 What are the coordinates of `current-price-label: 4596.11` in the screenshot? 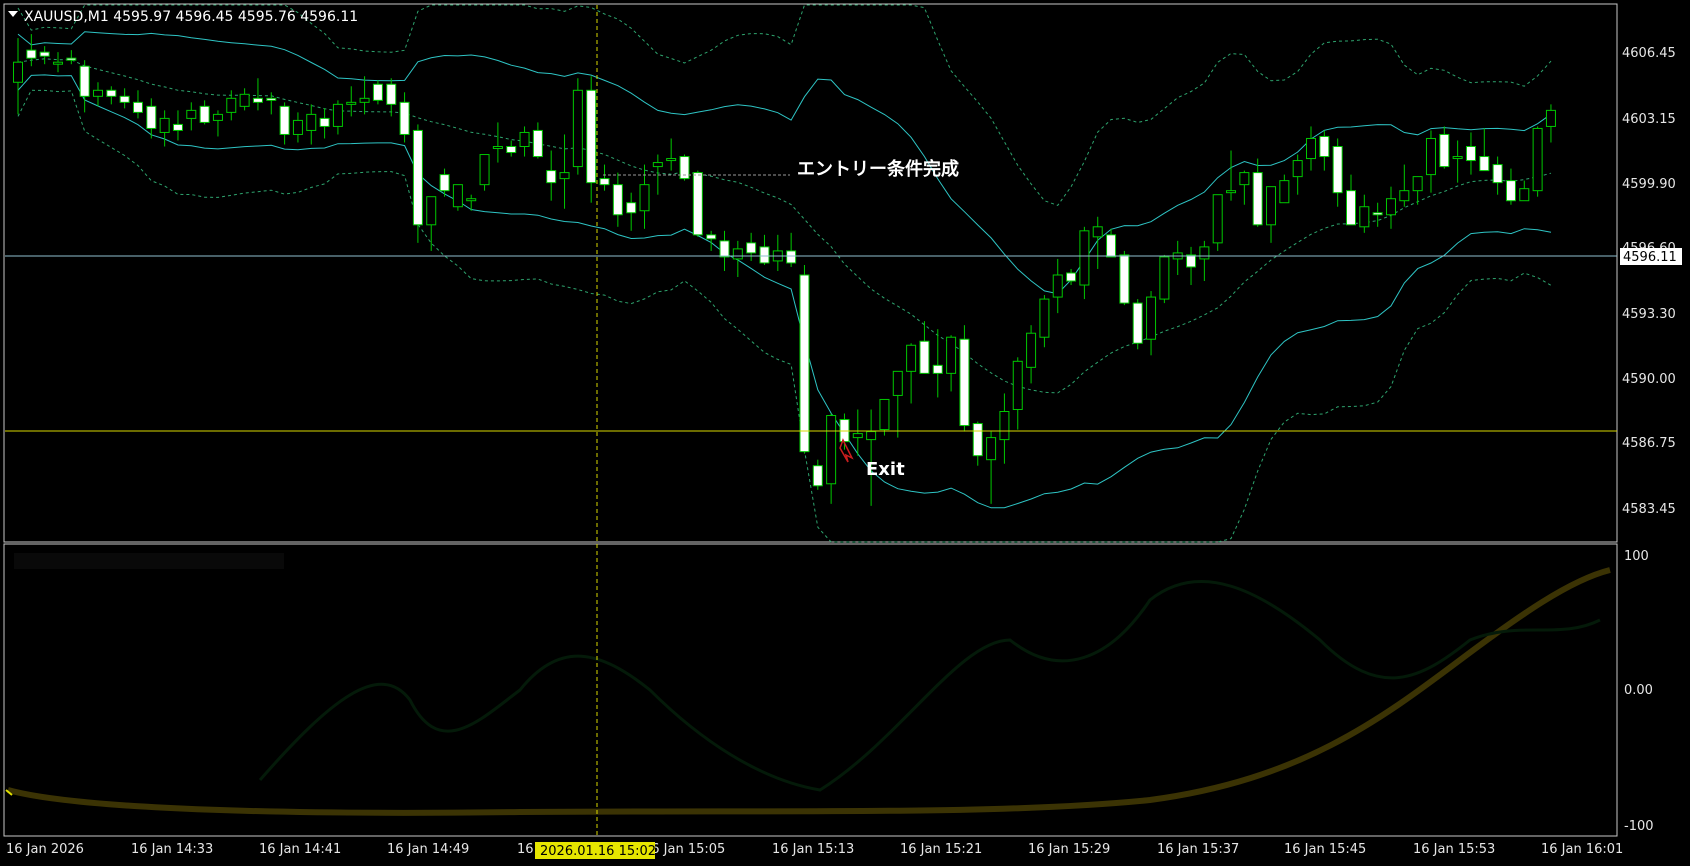 It's located at (1650, 257).